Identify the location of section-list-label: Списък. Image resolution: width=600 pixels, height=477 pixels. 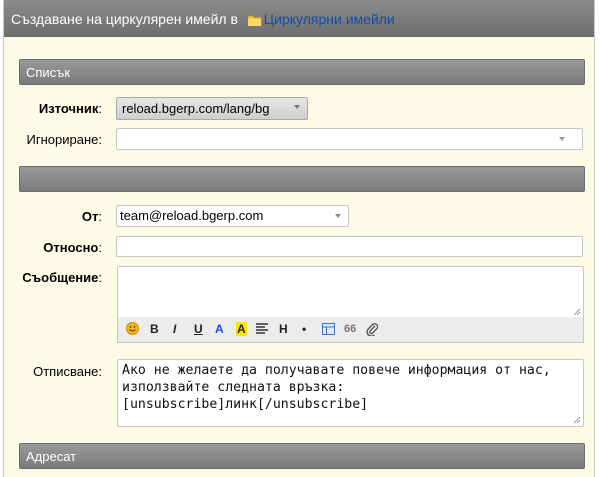
(48, 72).